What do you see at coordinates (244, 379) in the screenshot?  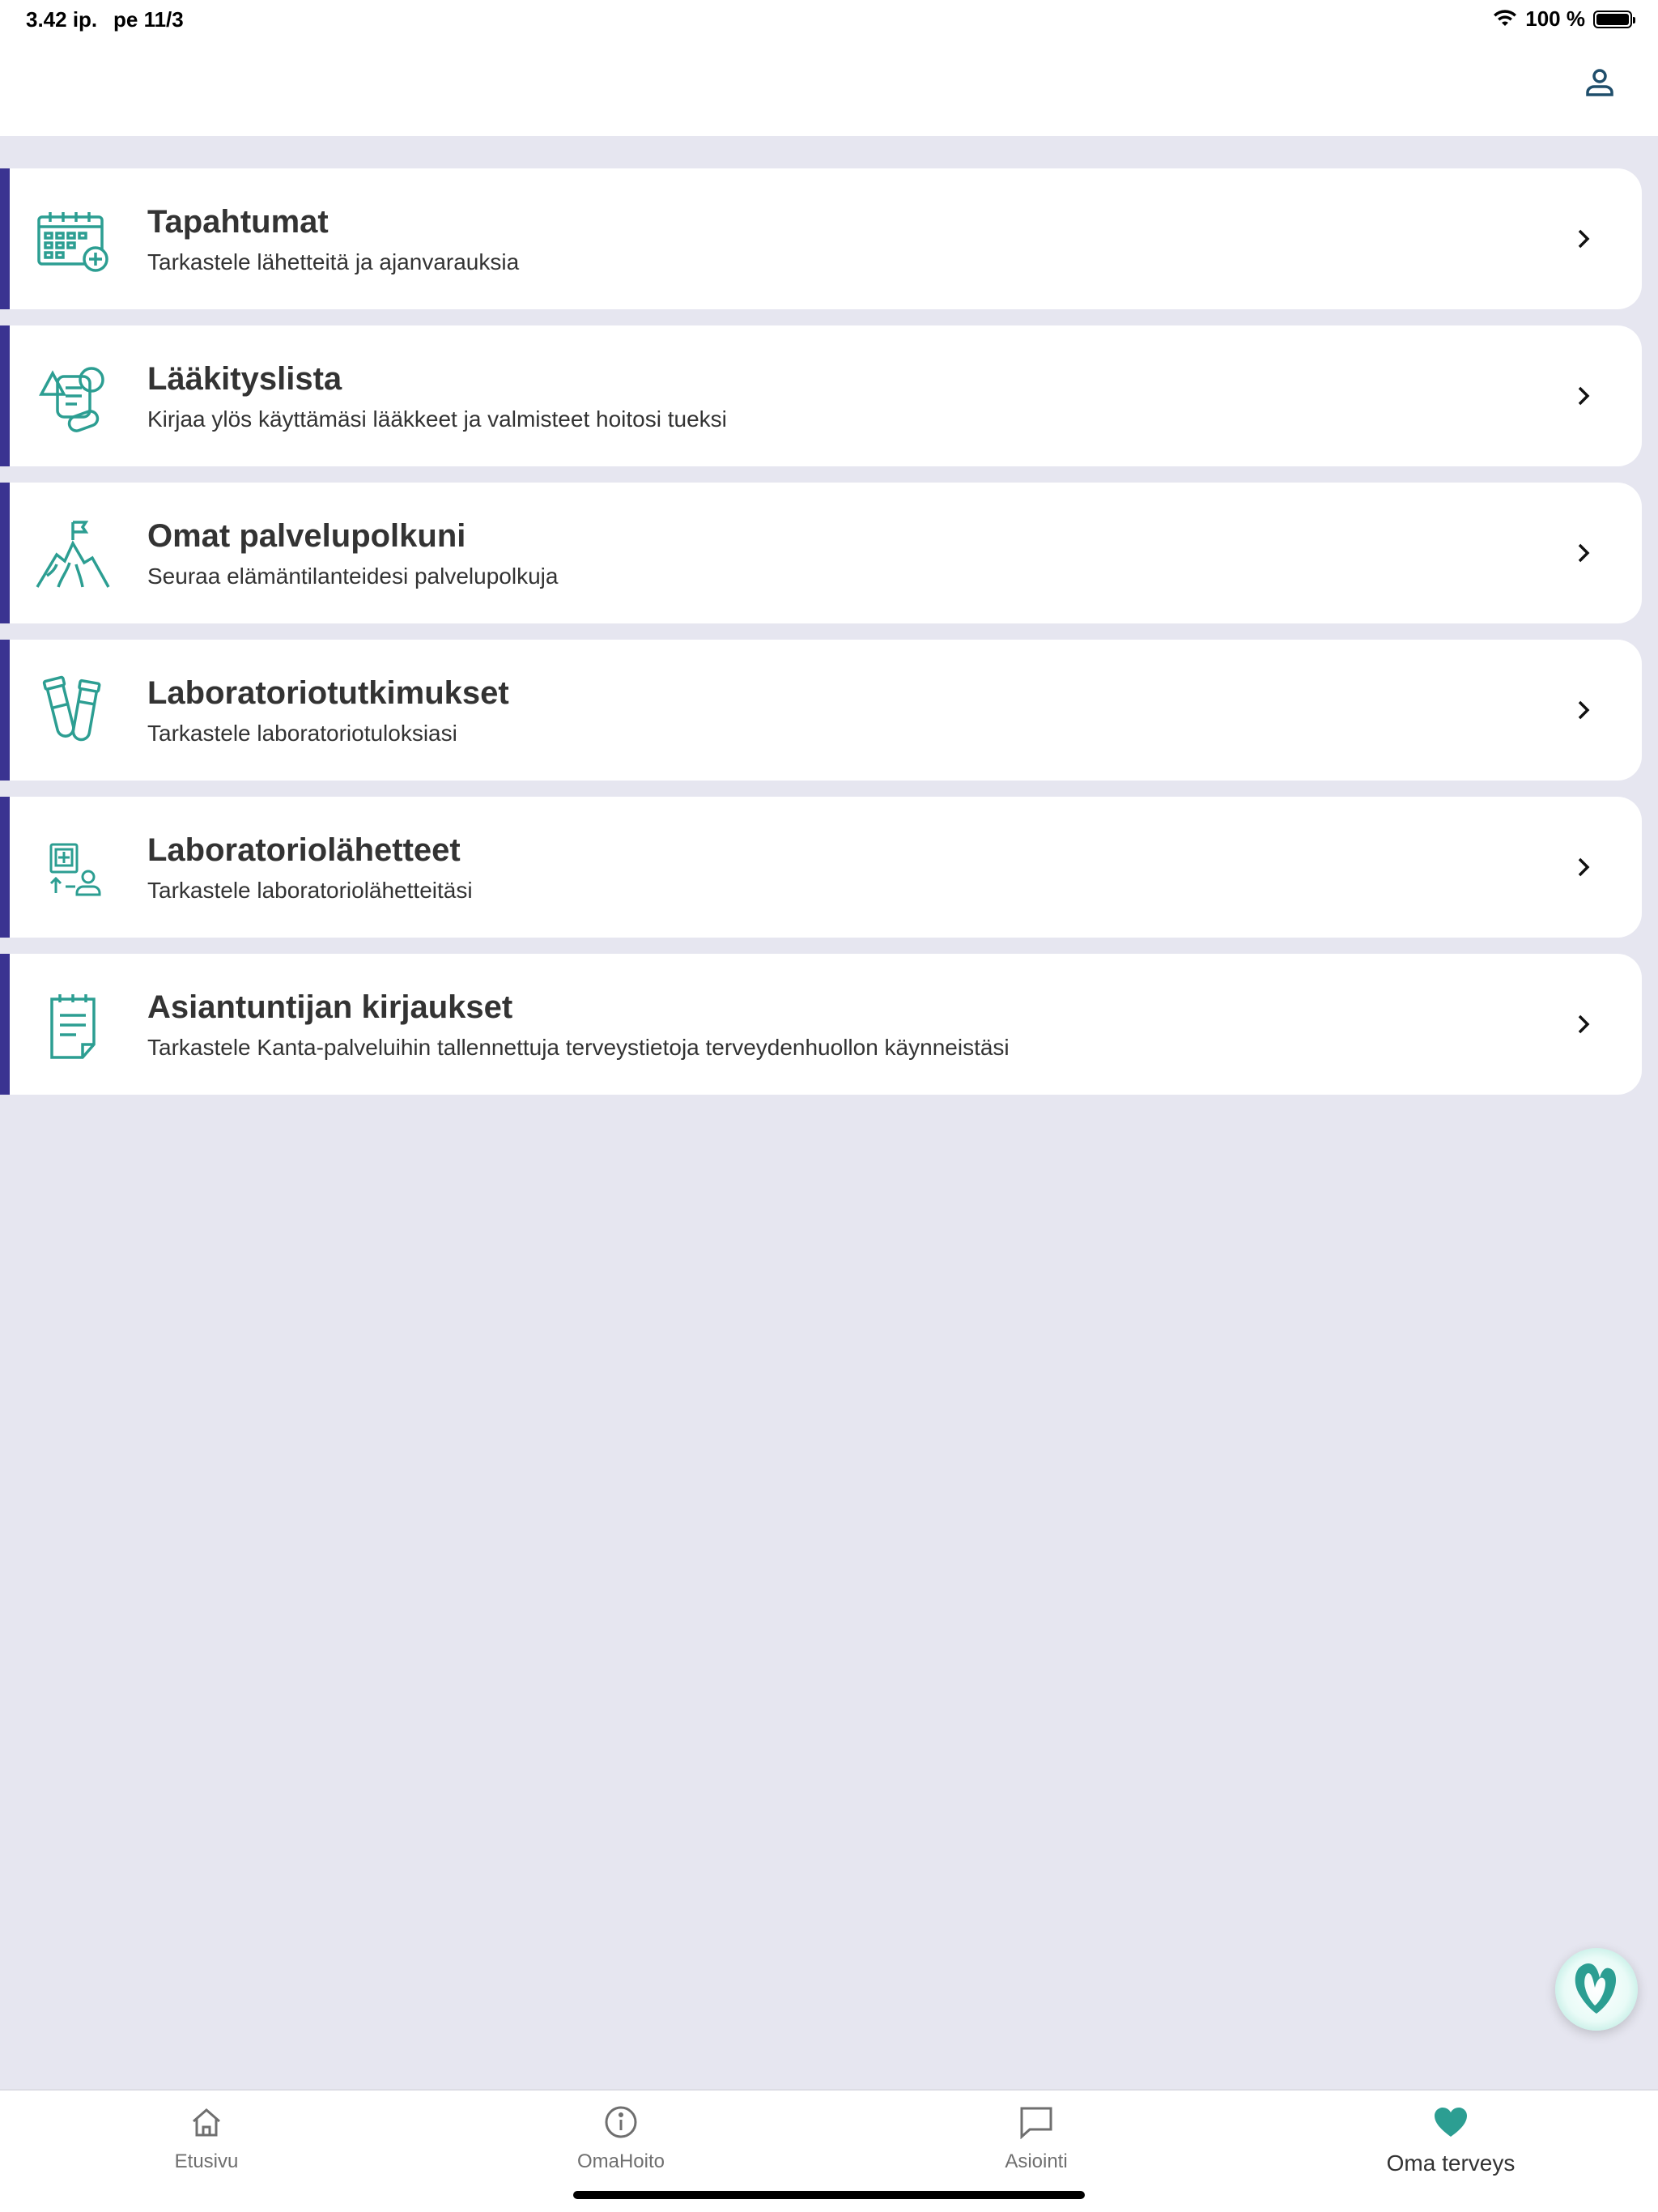 I see `card-title: Lääkityslista` at bounding box center [244, 379].